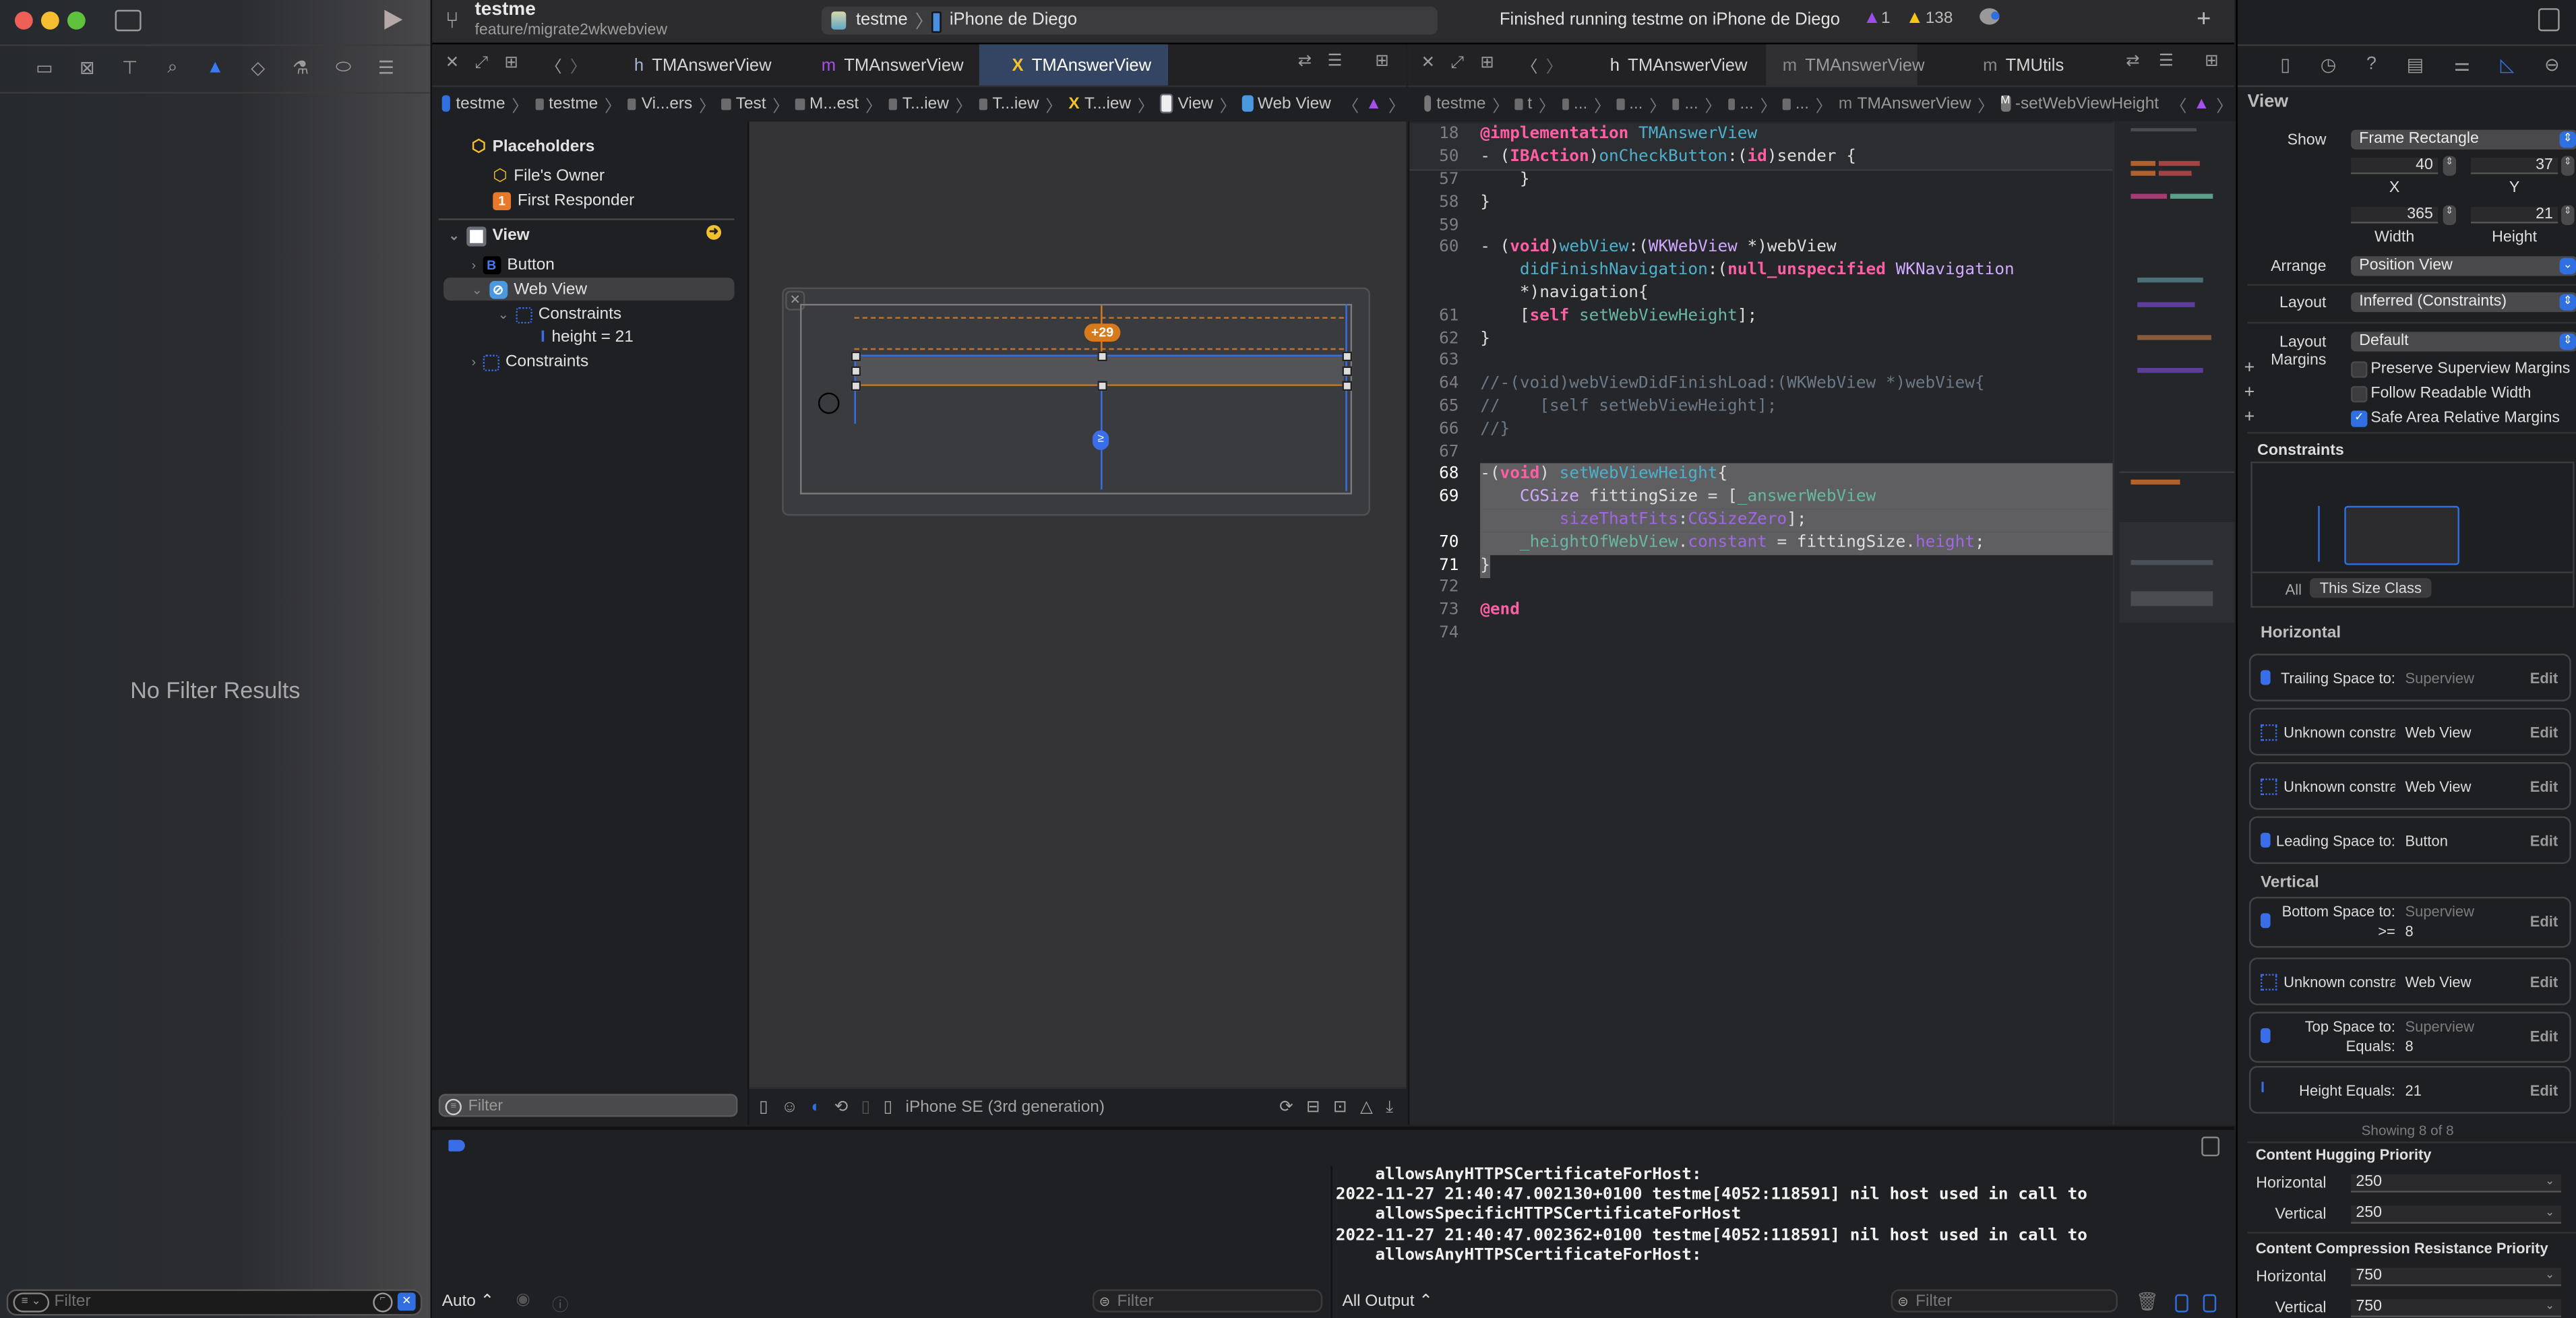 The height and width of the screenshot is (1318, 2576). Describe the element at coordinates (834, 103) in the screenshot. I see `jump-item: M...est` at that location.